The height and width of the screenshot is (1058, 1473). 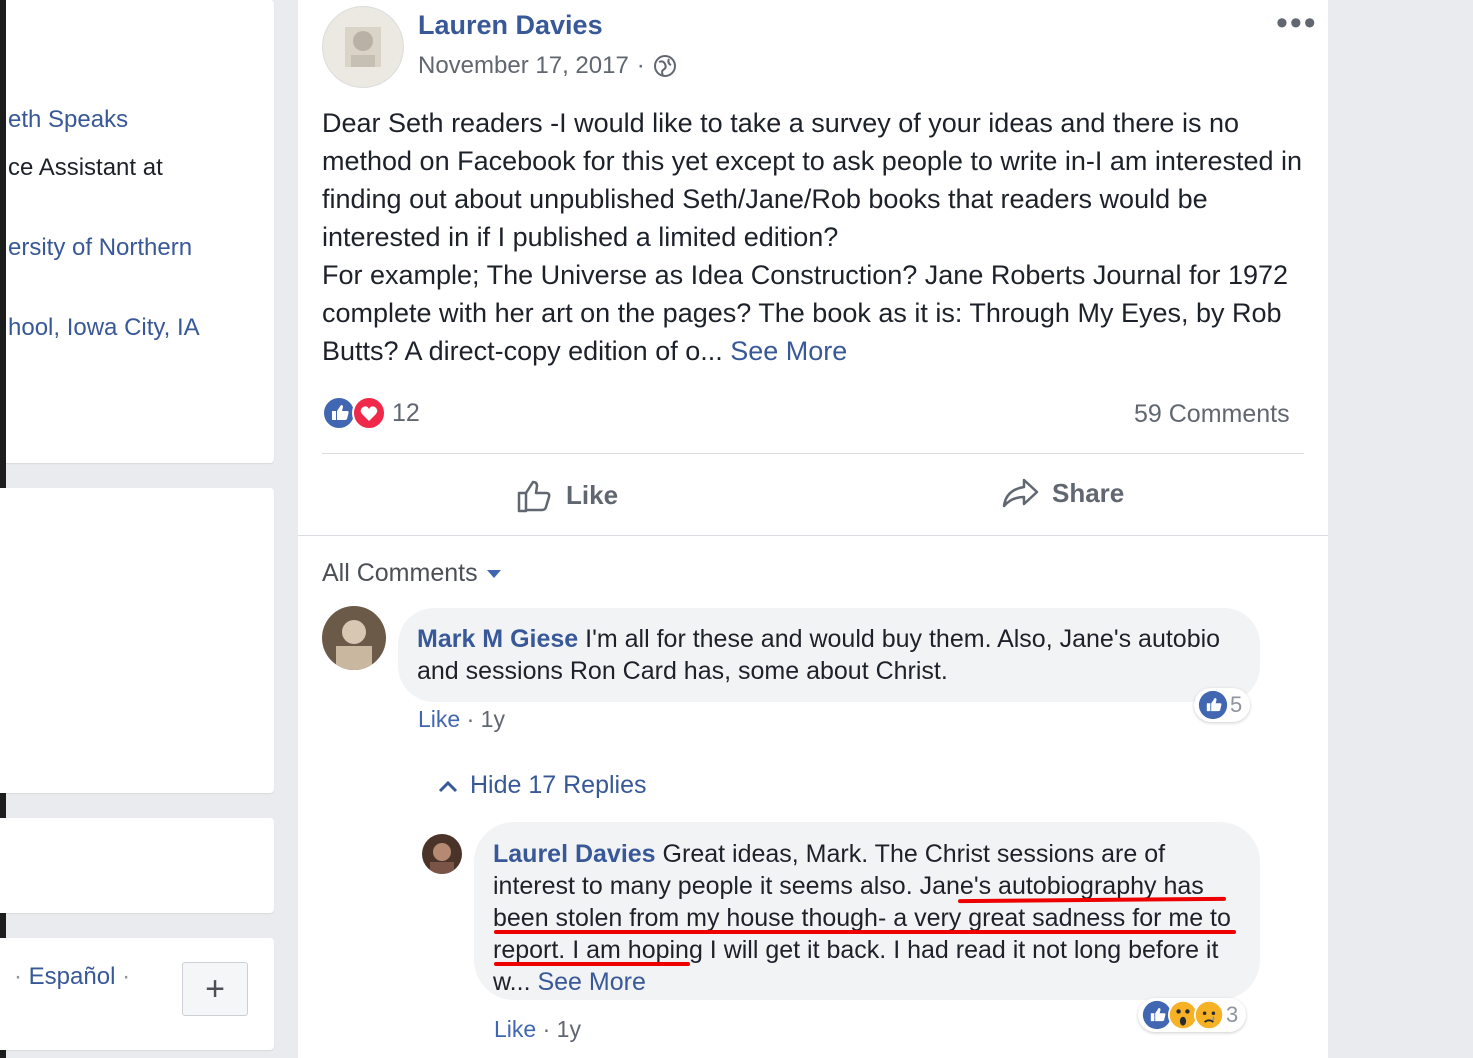 I want to click on share-icon, so click(x=1020, y=493).